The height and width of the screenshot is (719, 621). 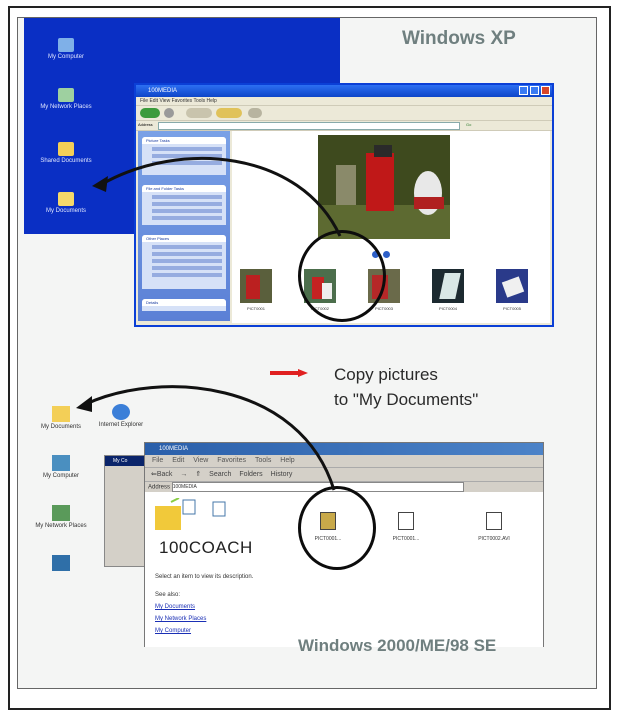 What do you see at coordinates (100, 184) in the screenshot?
I see `xp-arrowhead-icon` at bounding box center [100, 184].